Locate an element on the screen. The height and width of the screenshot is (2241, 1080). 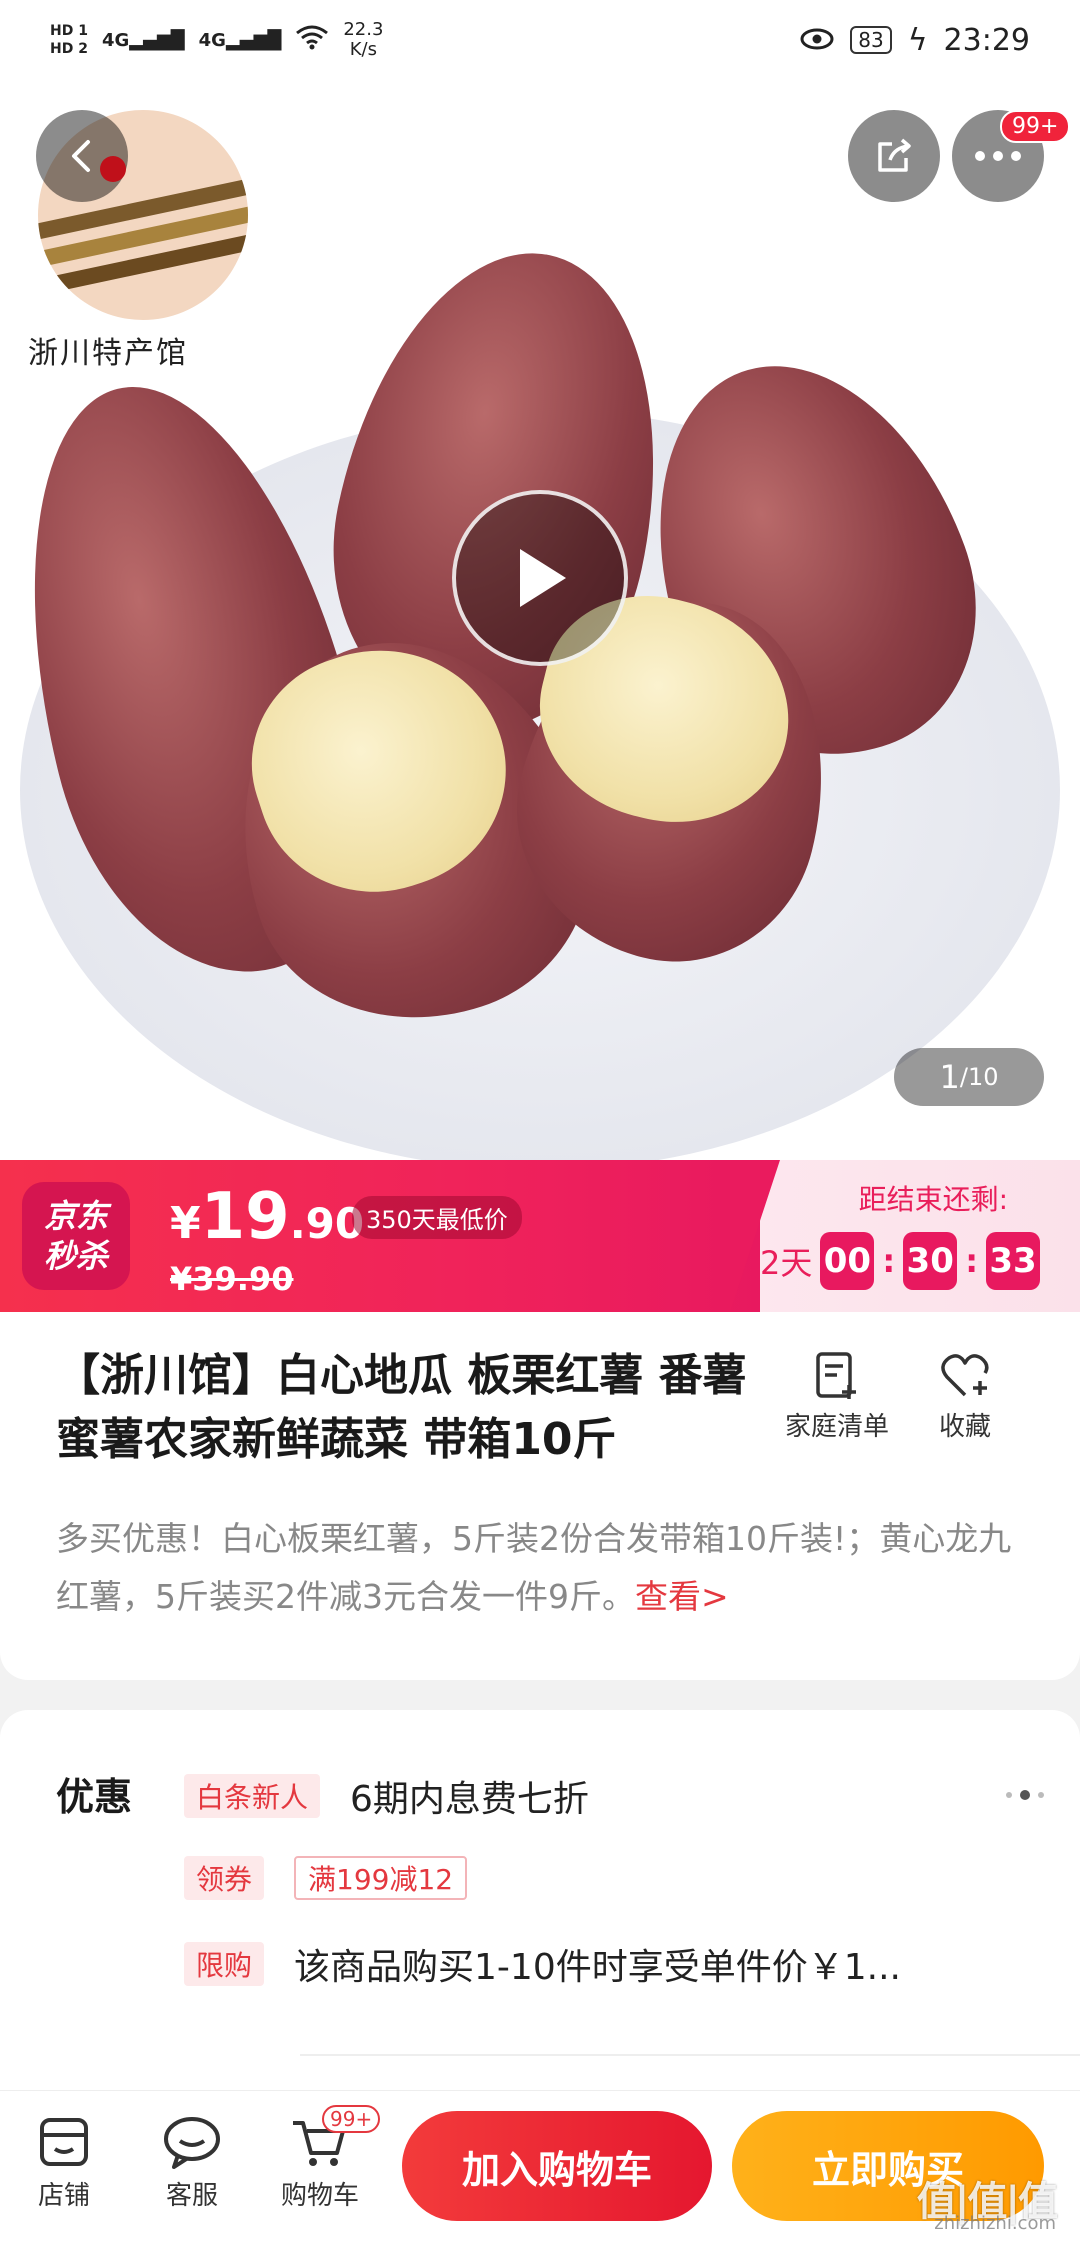
site-watermark: 值|值|值 zhizhizhi.com is located at coordinates (987, 2207).